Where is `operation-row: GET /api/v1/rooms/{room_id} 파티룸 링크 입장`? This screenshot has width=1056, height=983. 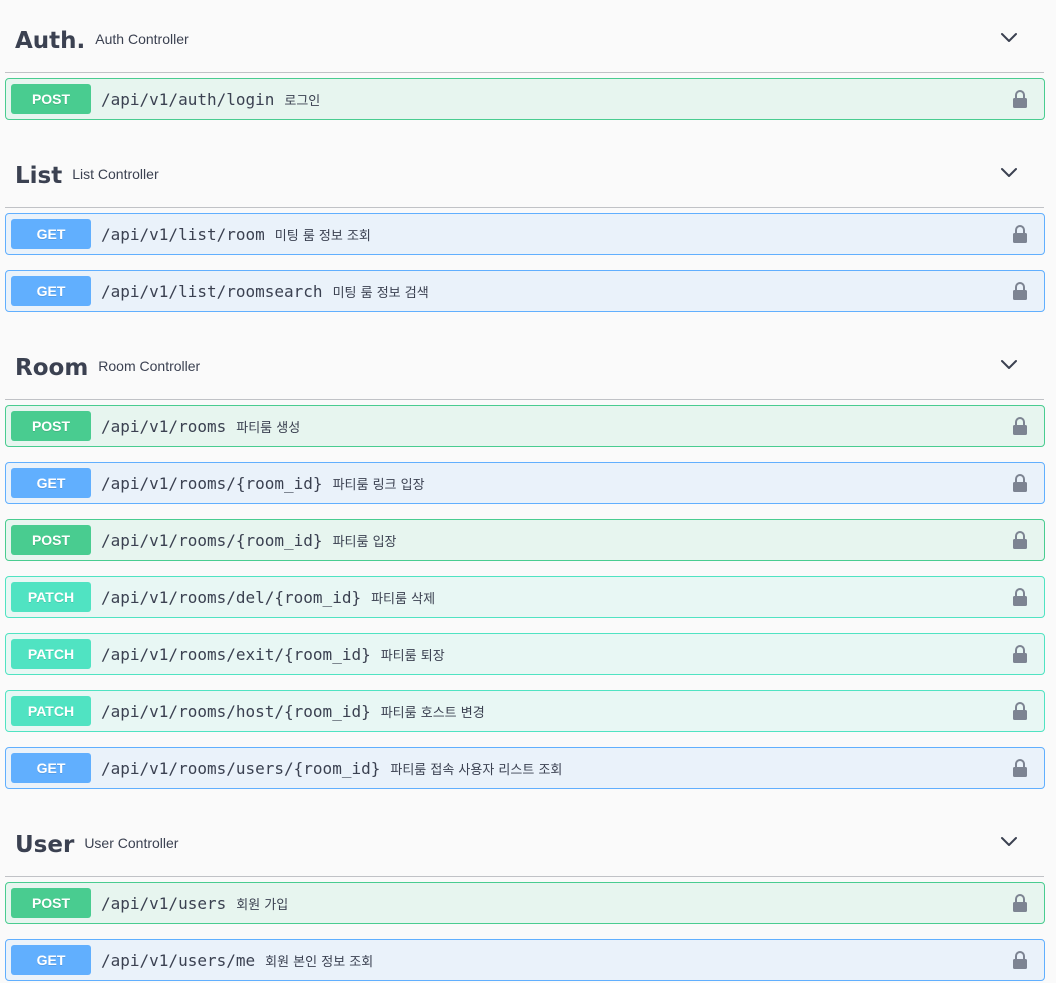
operation-row: GET /api/v1/rooms/{room_id} 파티룸 링크 입장 is located at coordinates (525, 483).